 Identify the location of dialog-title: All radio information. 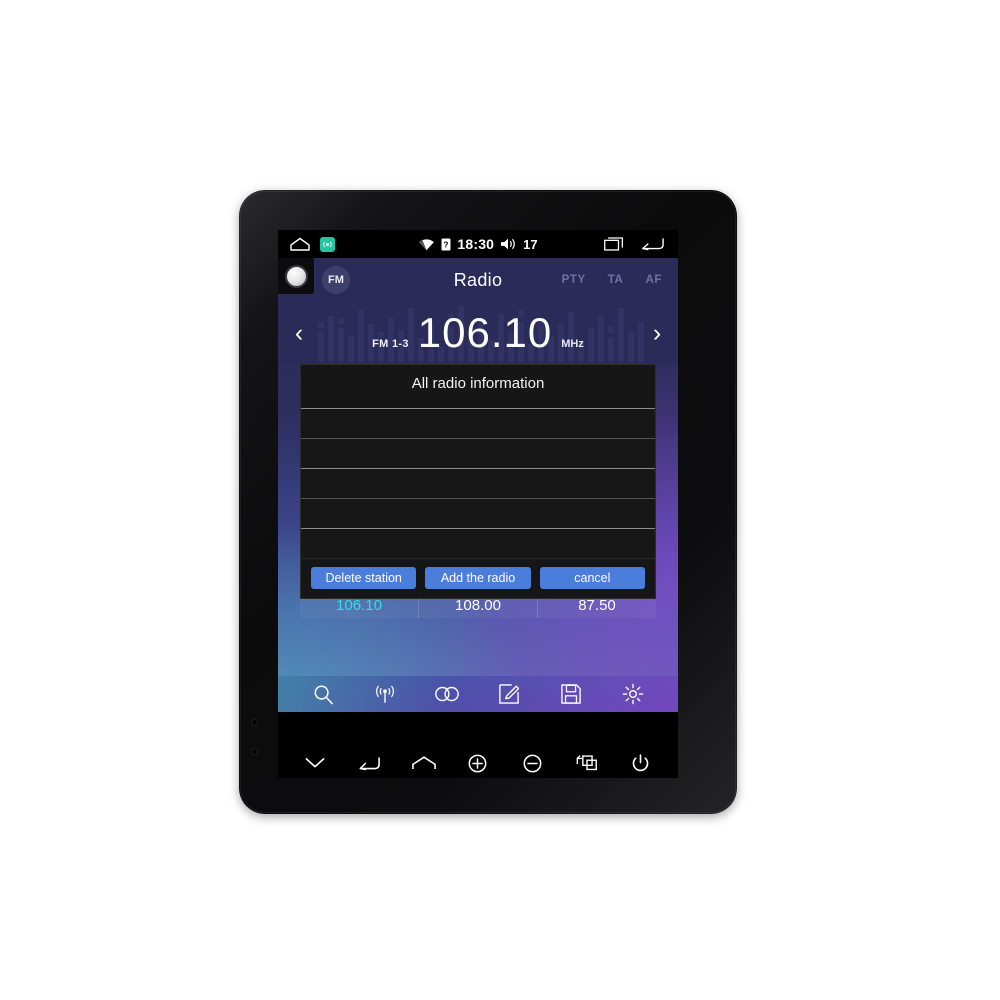
(478, 383).